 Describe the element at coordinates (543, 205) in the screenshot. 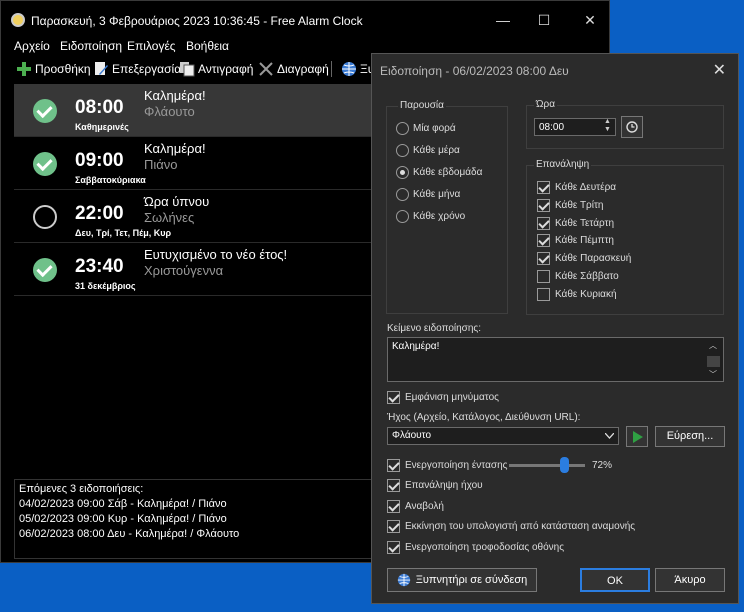

I see `tuesday-checkbox` at that location.